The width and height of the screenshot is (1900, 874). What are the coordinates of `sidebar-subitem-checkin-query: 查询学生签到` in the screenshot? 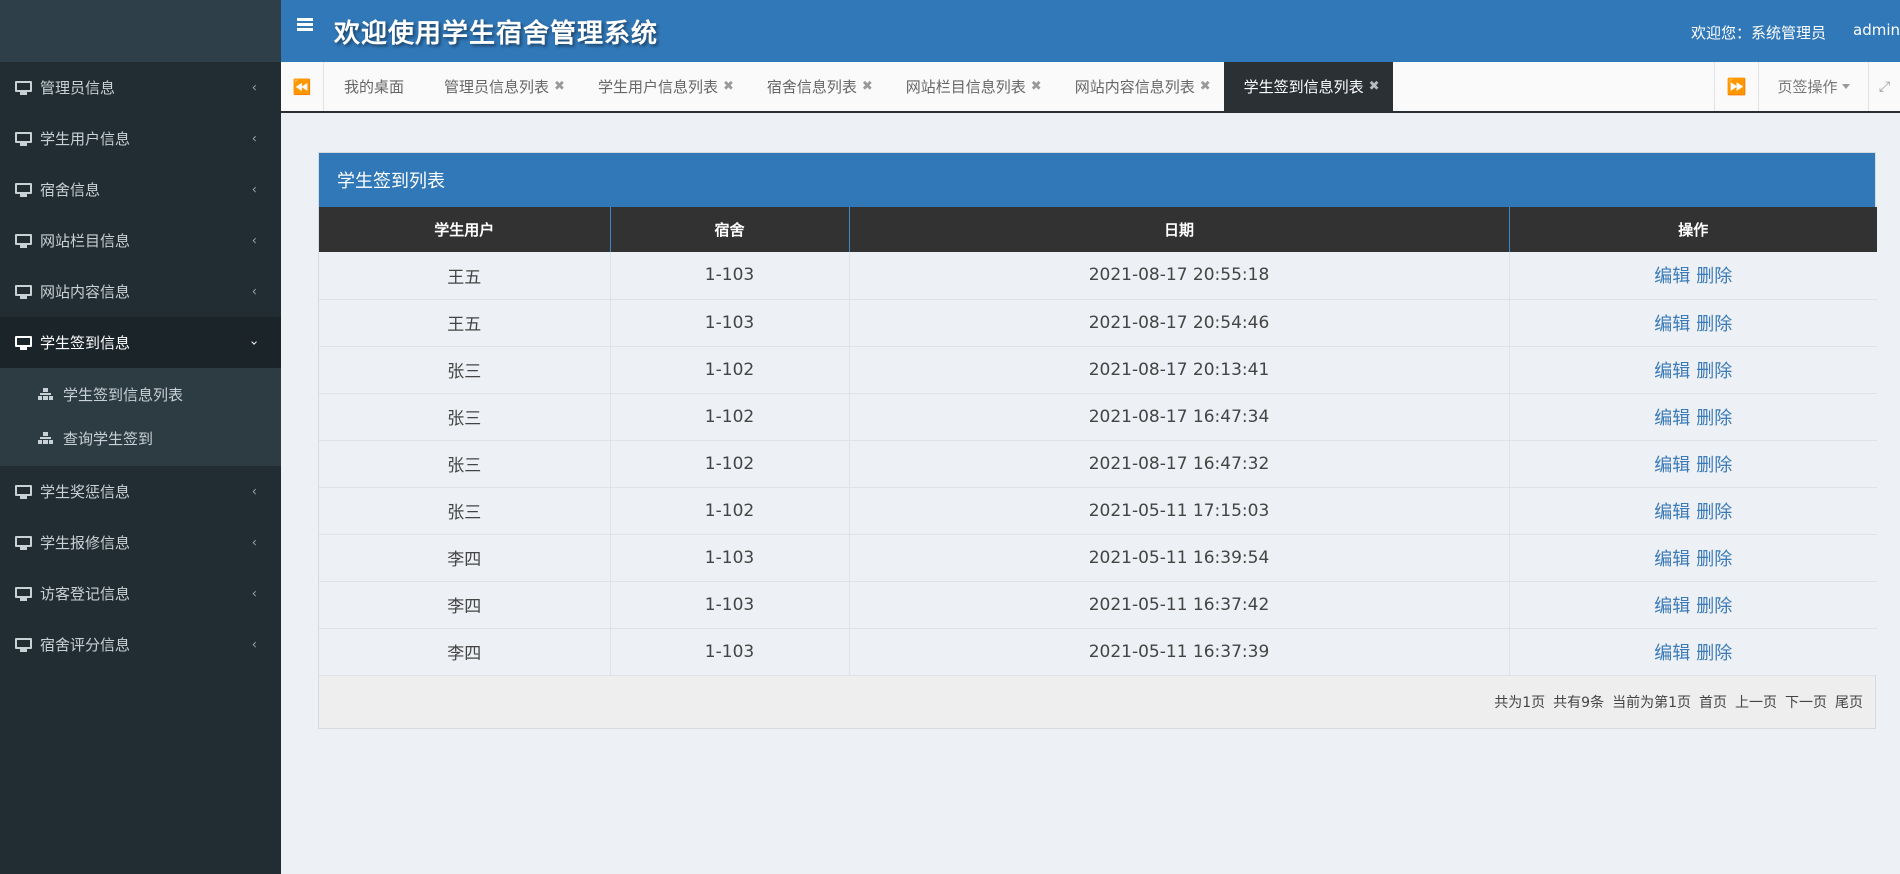 It's located at (140, 438).